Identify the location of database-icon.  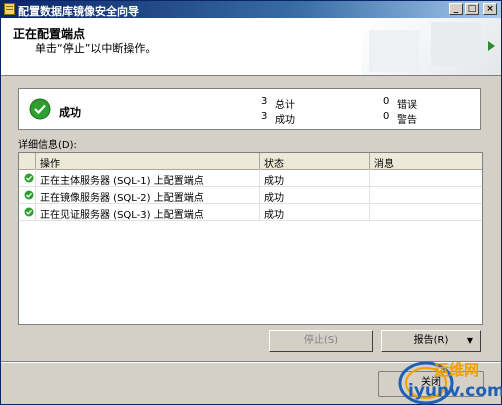
(9, 9).